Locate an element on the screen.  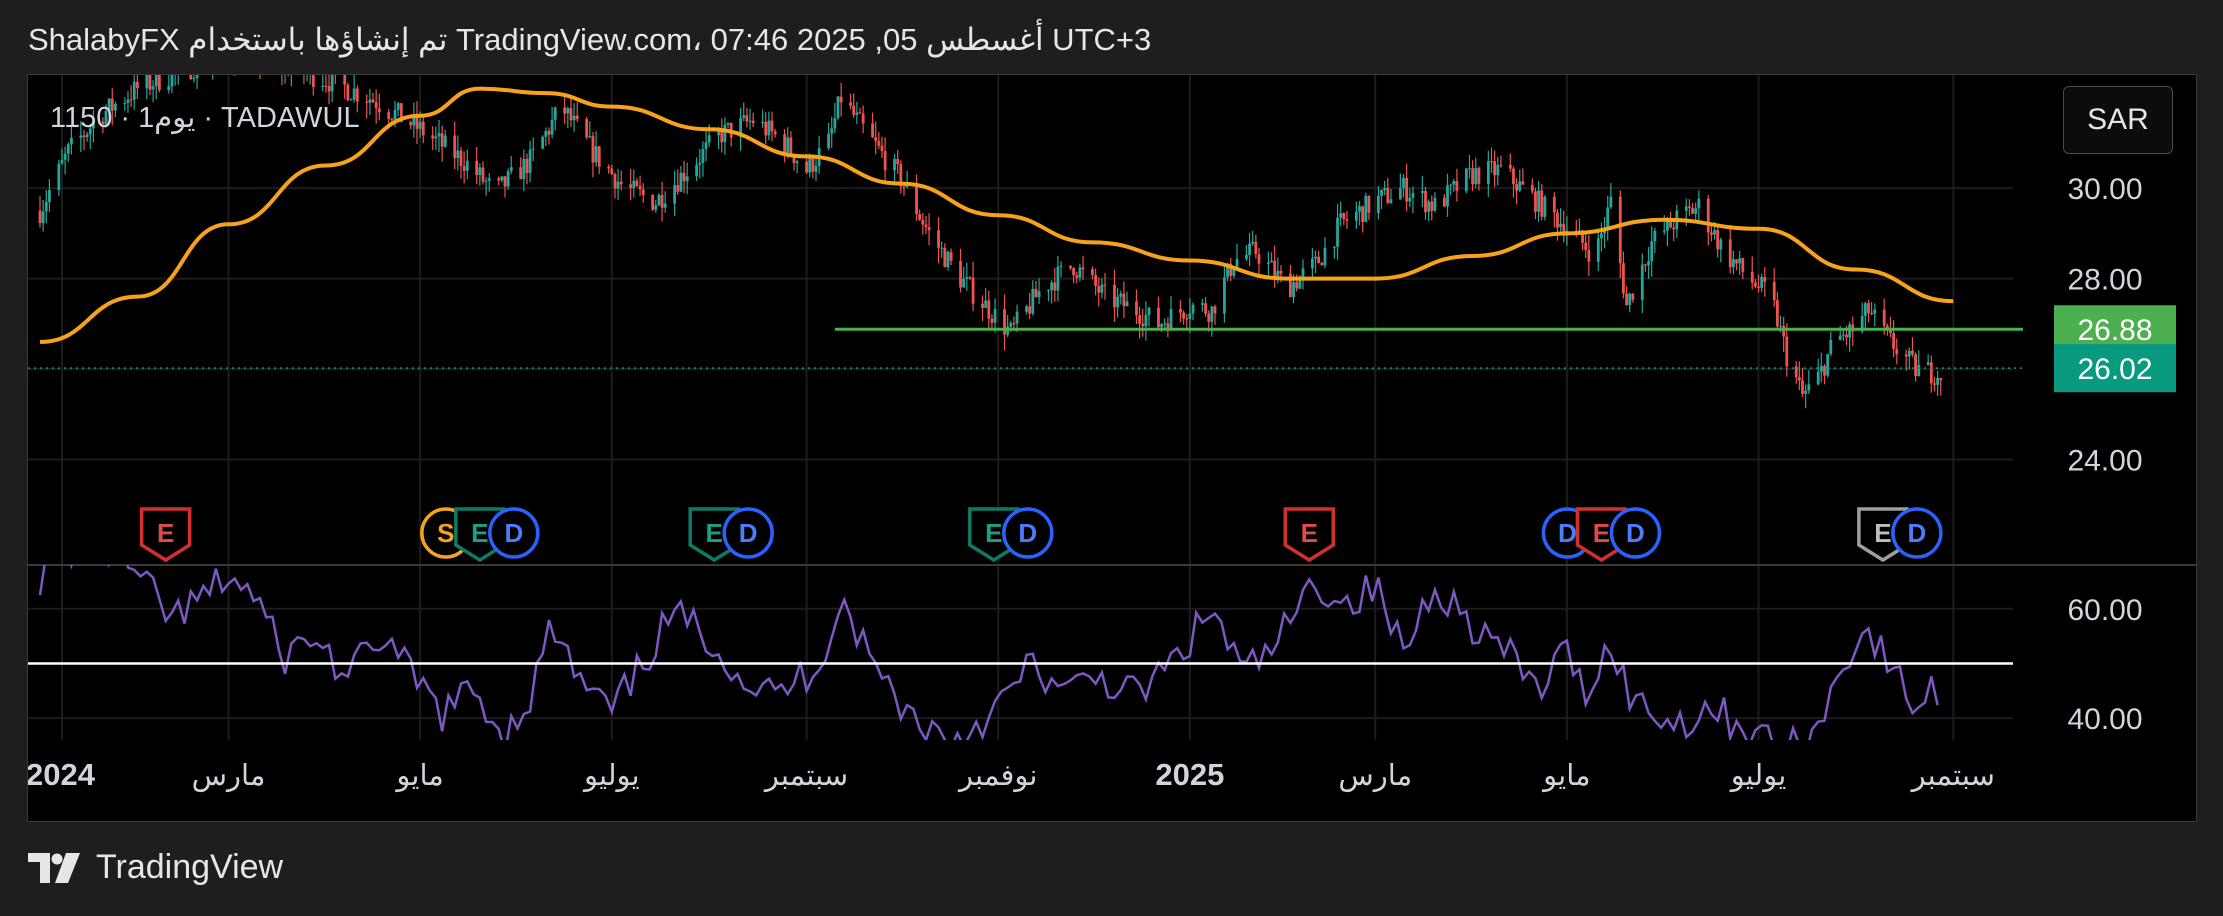
tradingview-logo-icon is located at coordinates (54, 867).